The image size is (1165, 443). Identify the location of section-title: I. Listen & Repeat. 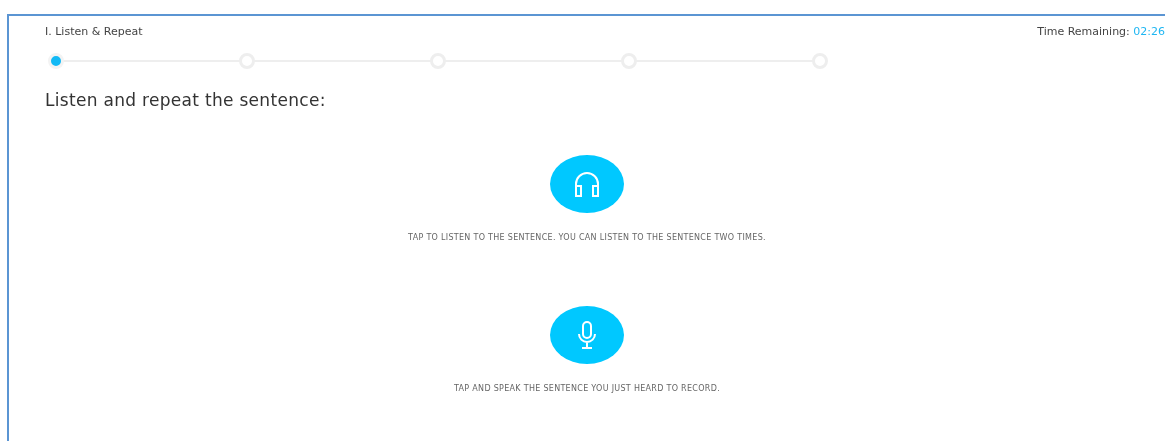
(94, 31).